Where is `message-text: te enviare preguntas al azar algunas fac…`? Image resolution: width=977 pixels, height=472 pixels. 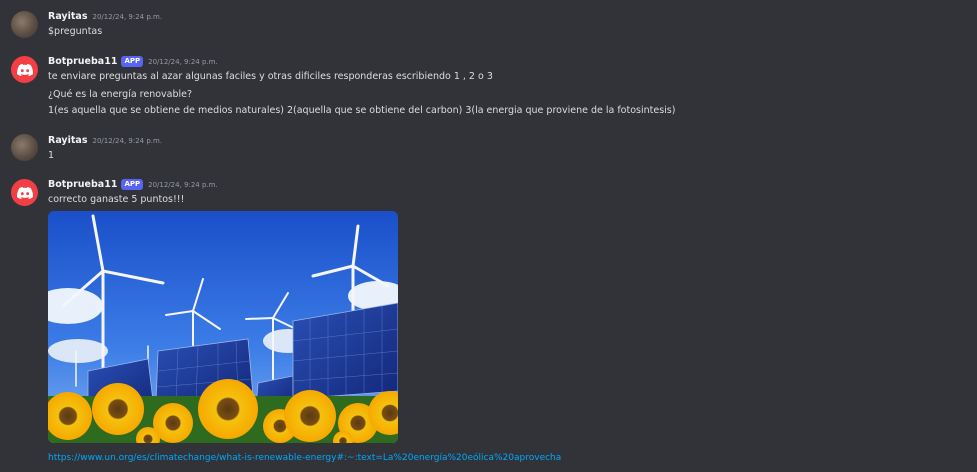
message-text: te enviare preguntas al azar algunas fac… is located at coordinates (270, 76).